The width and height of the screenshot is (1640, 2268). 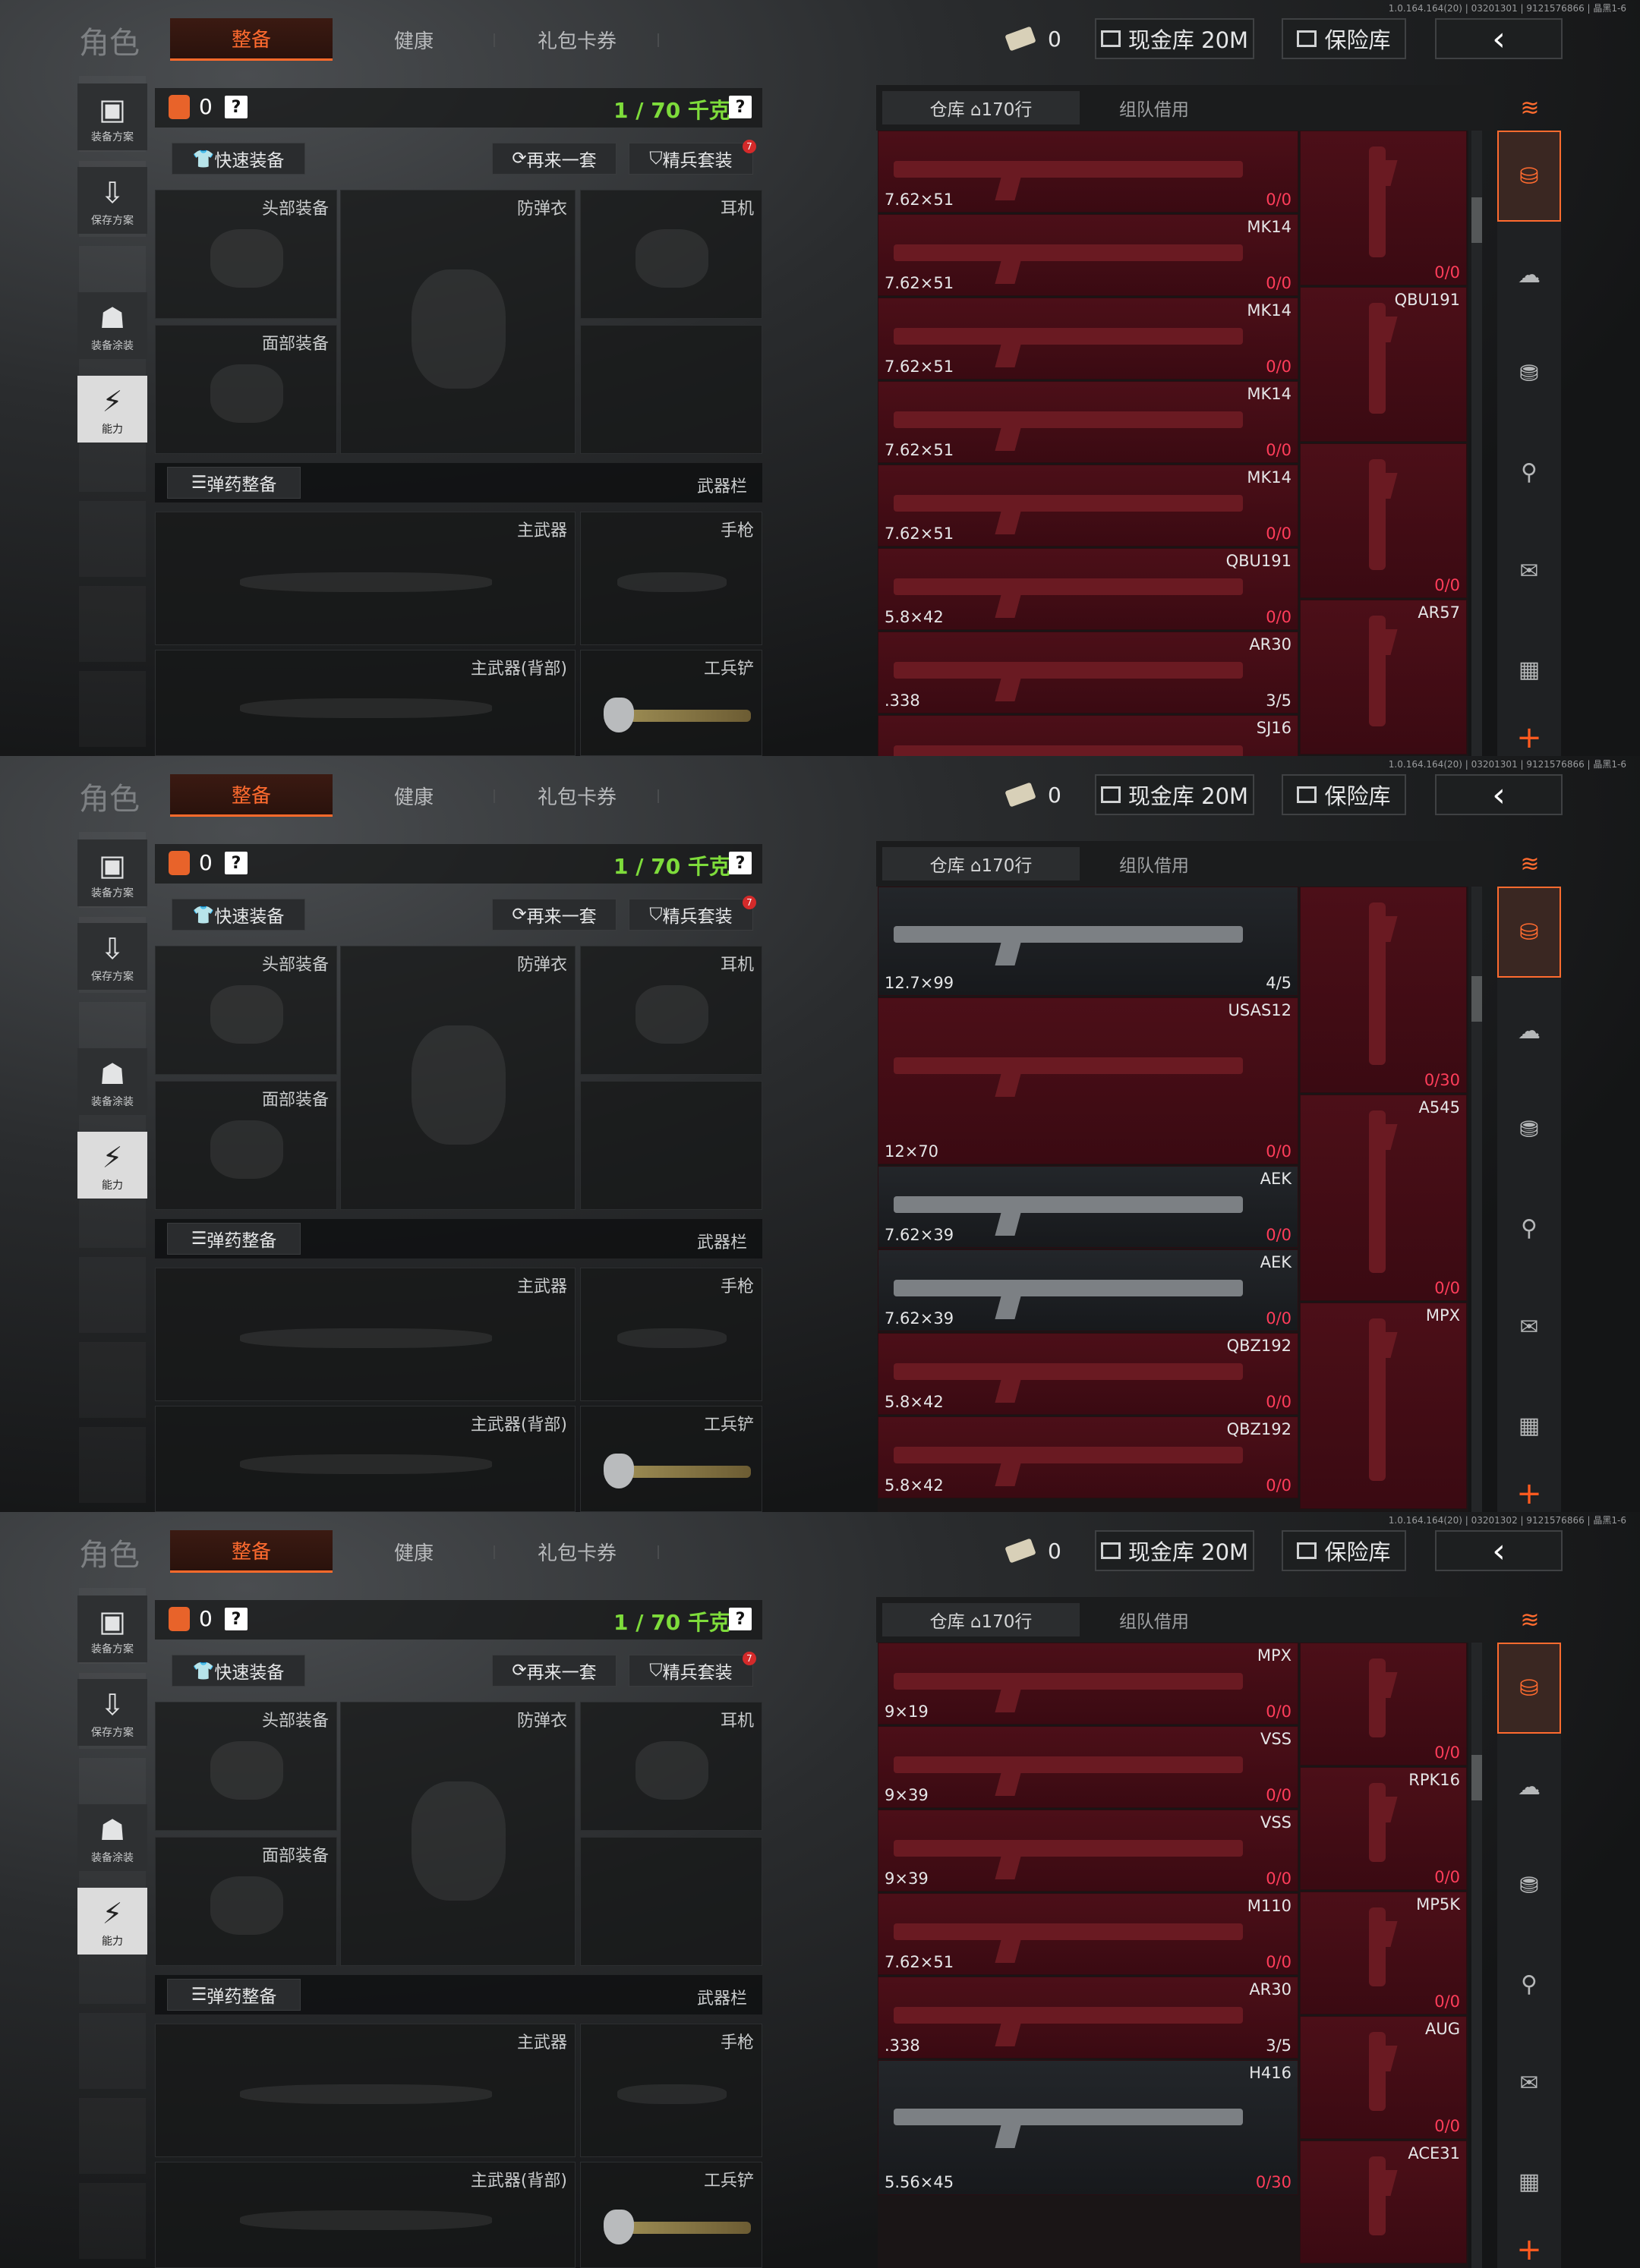 I want to click on category-icon-2: ⛃, so click(x=1529, y=1885).